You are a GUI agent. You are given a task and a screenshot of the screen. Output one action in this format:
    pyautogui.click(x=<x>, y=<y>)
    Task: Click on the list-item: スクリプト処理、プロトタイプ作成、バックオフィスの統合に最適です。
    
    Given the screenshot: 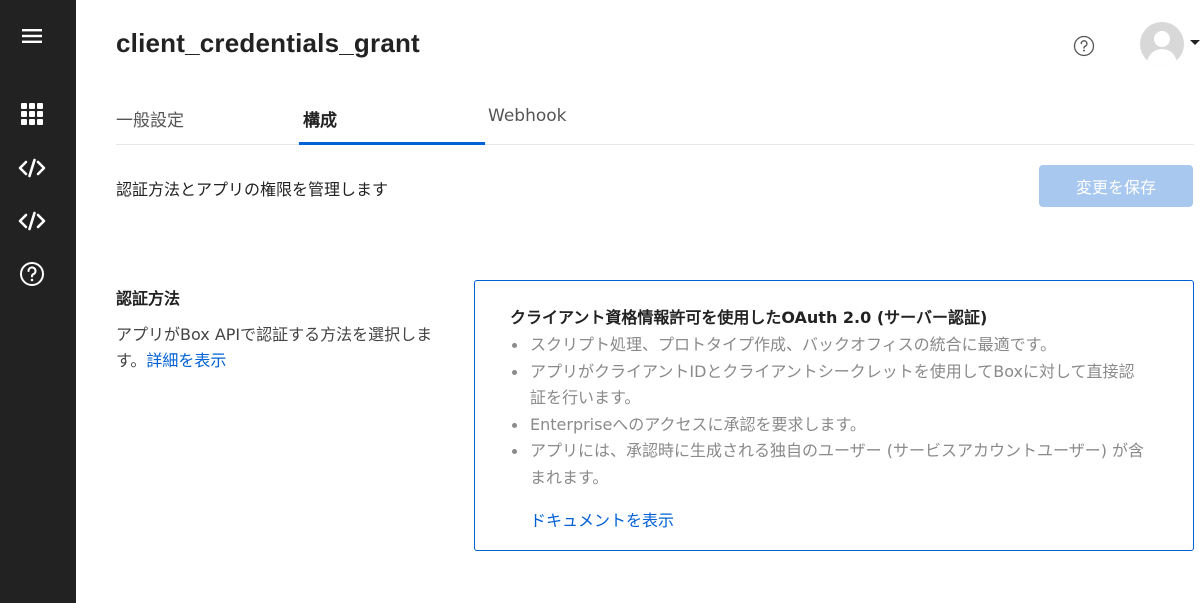 What is the action you would take?
    pyautogui.click(x=830, y=345)
    